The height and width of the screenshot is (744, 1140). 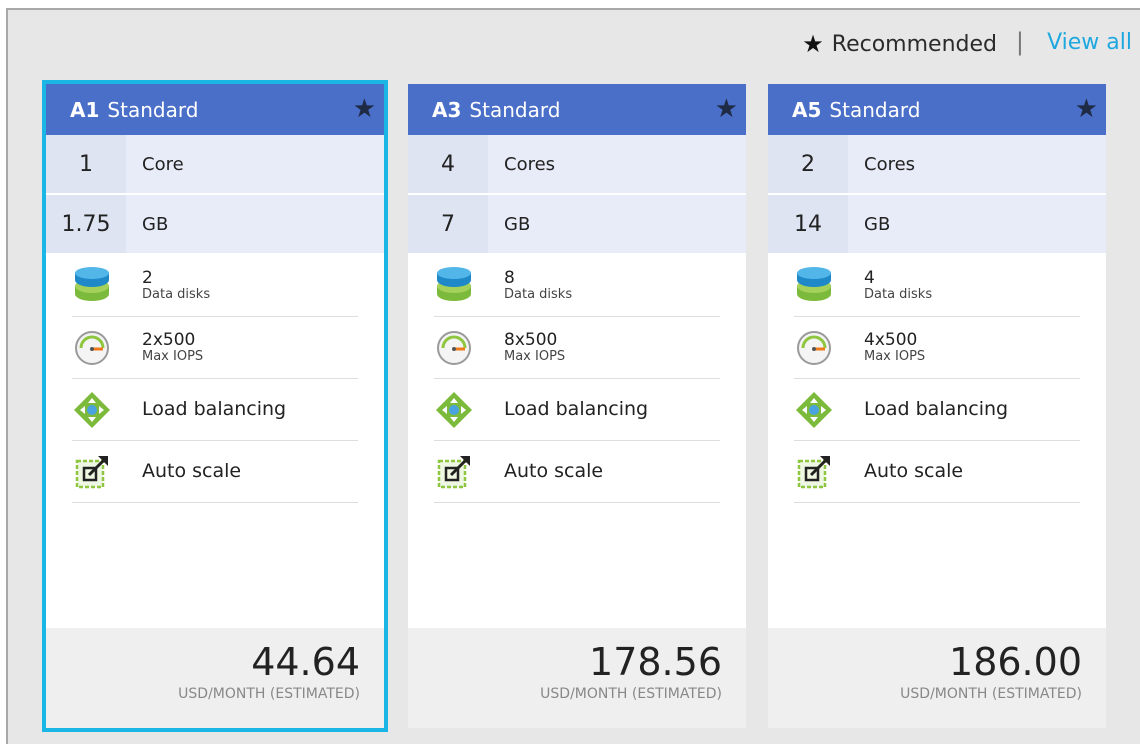 I want to click on memory-row: 1.75 GB, so click(x=215, y=225).